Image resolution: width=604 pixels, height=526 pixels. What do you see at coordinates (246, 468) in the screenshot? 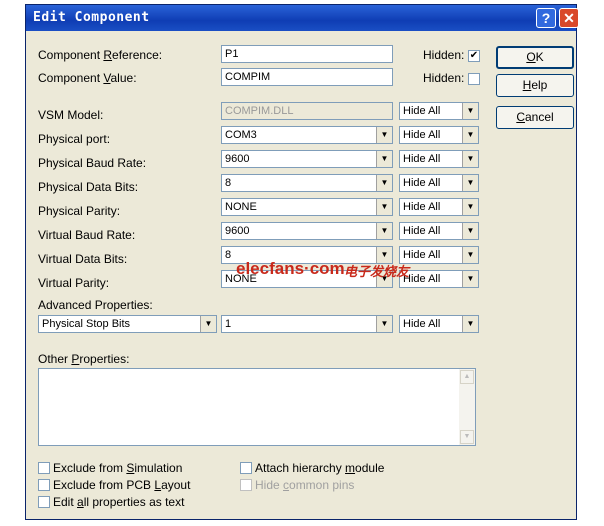
I see `attach-hierarchy-checkbox` at bounding box center [246, 468].